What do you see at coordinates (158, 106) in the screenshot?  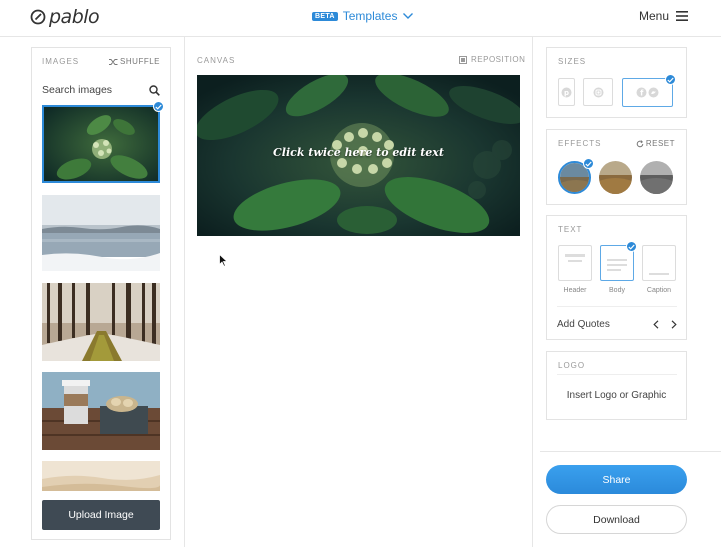 I see `selected-check-icon` at bounding box center [158, 106].